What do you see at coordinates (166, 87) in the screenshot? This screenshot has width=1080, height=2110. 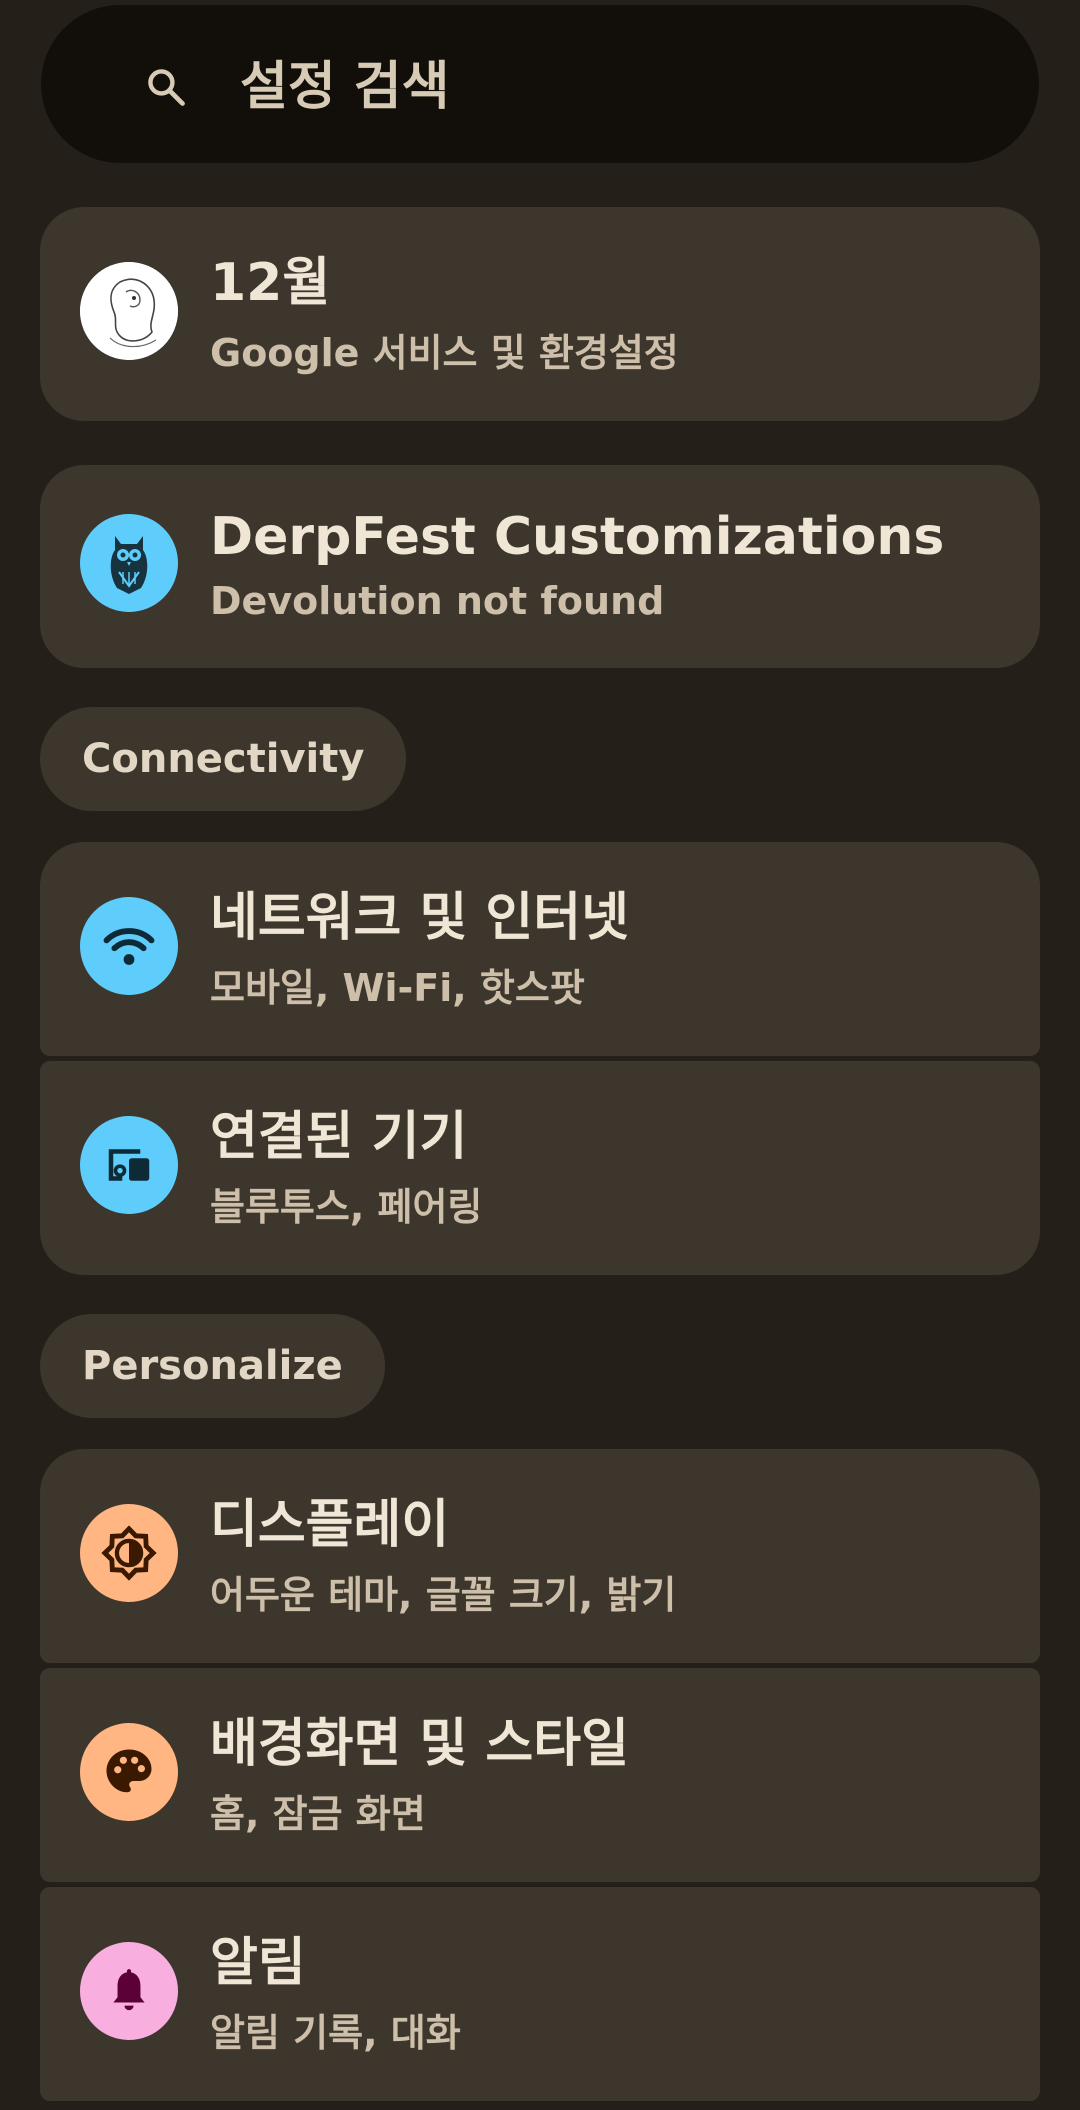 I see `search-icon` at bounding box center [166, 87].